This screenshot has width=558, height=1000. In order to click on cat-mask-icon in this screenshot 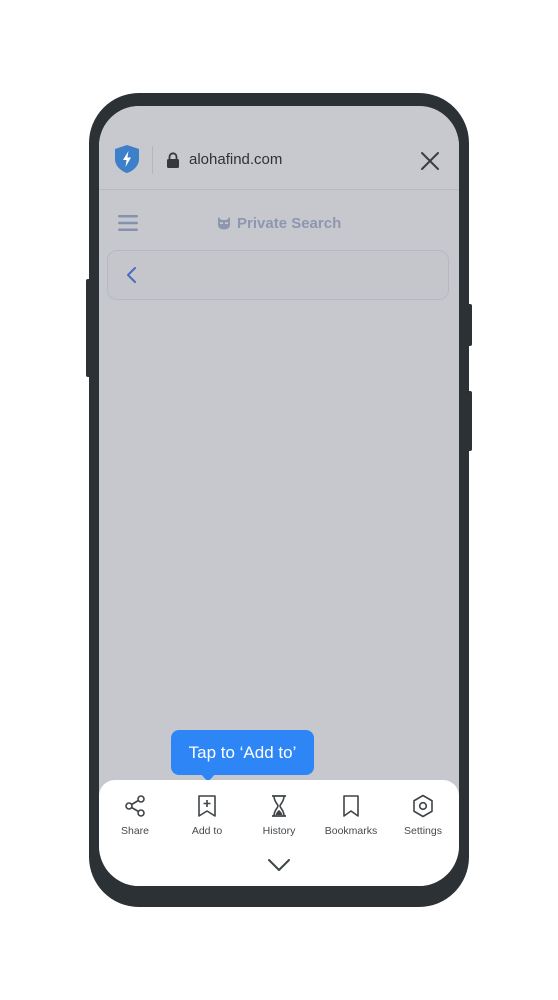, I will do `click(224, 223)`.